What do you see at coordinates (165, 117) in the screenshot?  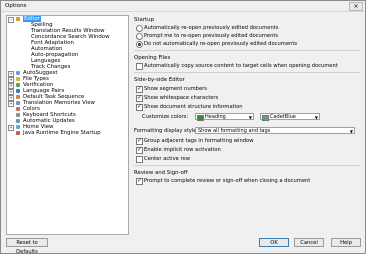 I see `customize-colors-label: Customize colors:` at bounding box center [165, 117].